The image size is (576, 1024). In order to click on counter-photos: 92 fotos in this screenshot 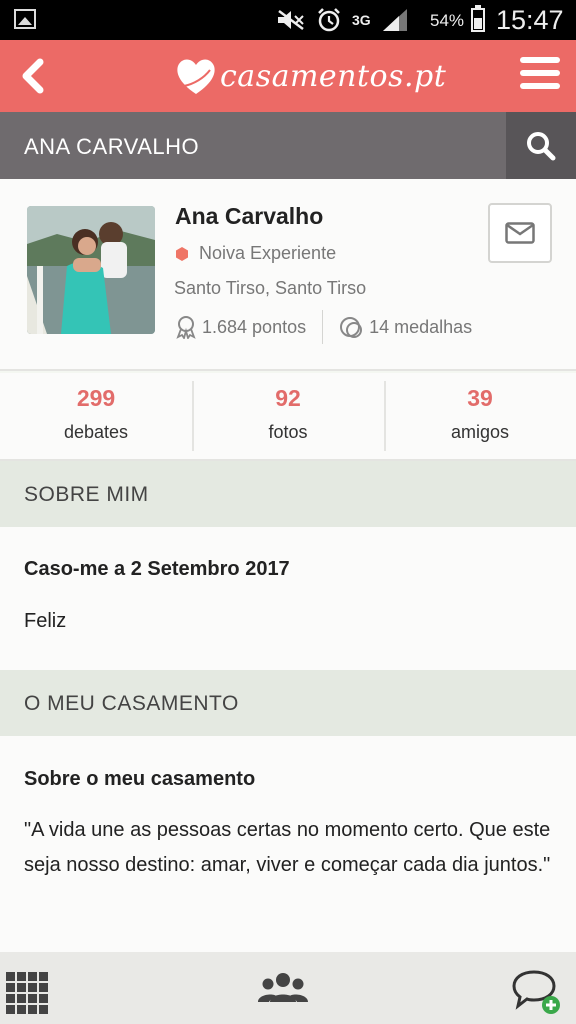, I will do `click(288, 416)`.